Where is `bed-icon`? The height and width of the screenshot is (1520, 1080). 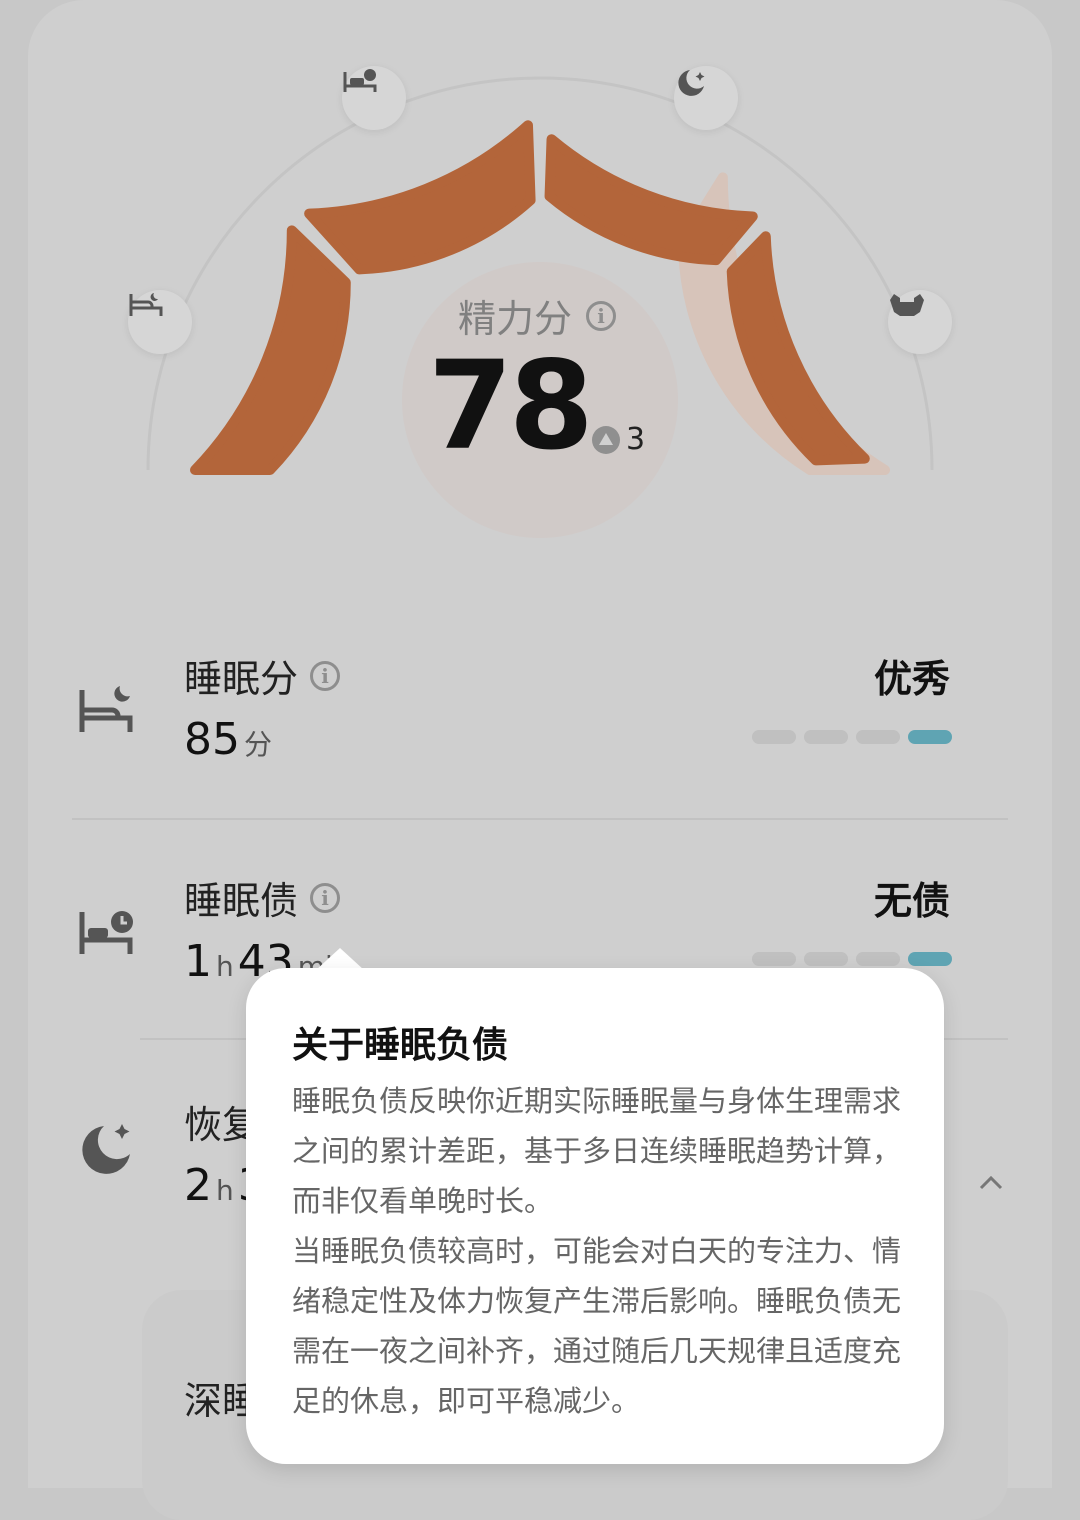 bed-icon is located at coordinates (160, 322).